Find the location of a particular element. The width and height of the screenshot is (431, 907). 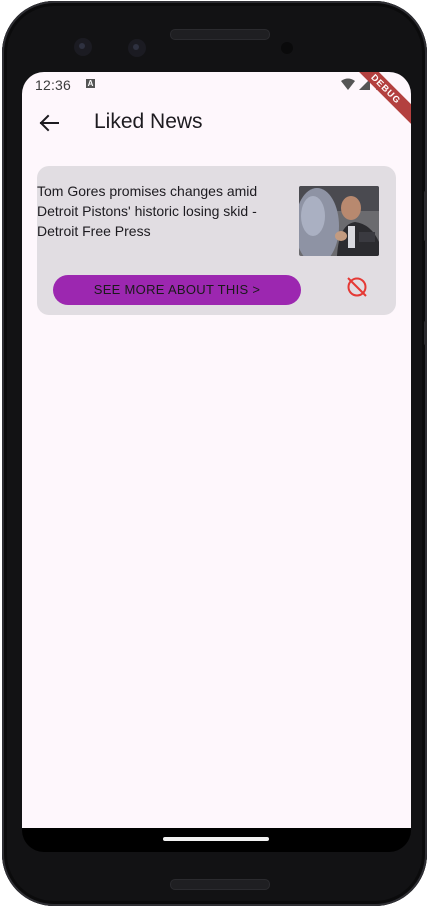

arrow-left-icon is located at coordinates (49, 123).